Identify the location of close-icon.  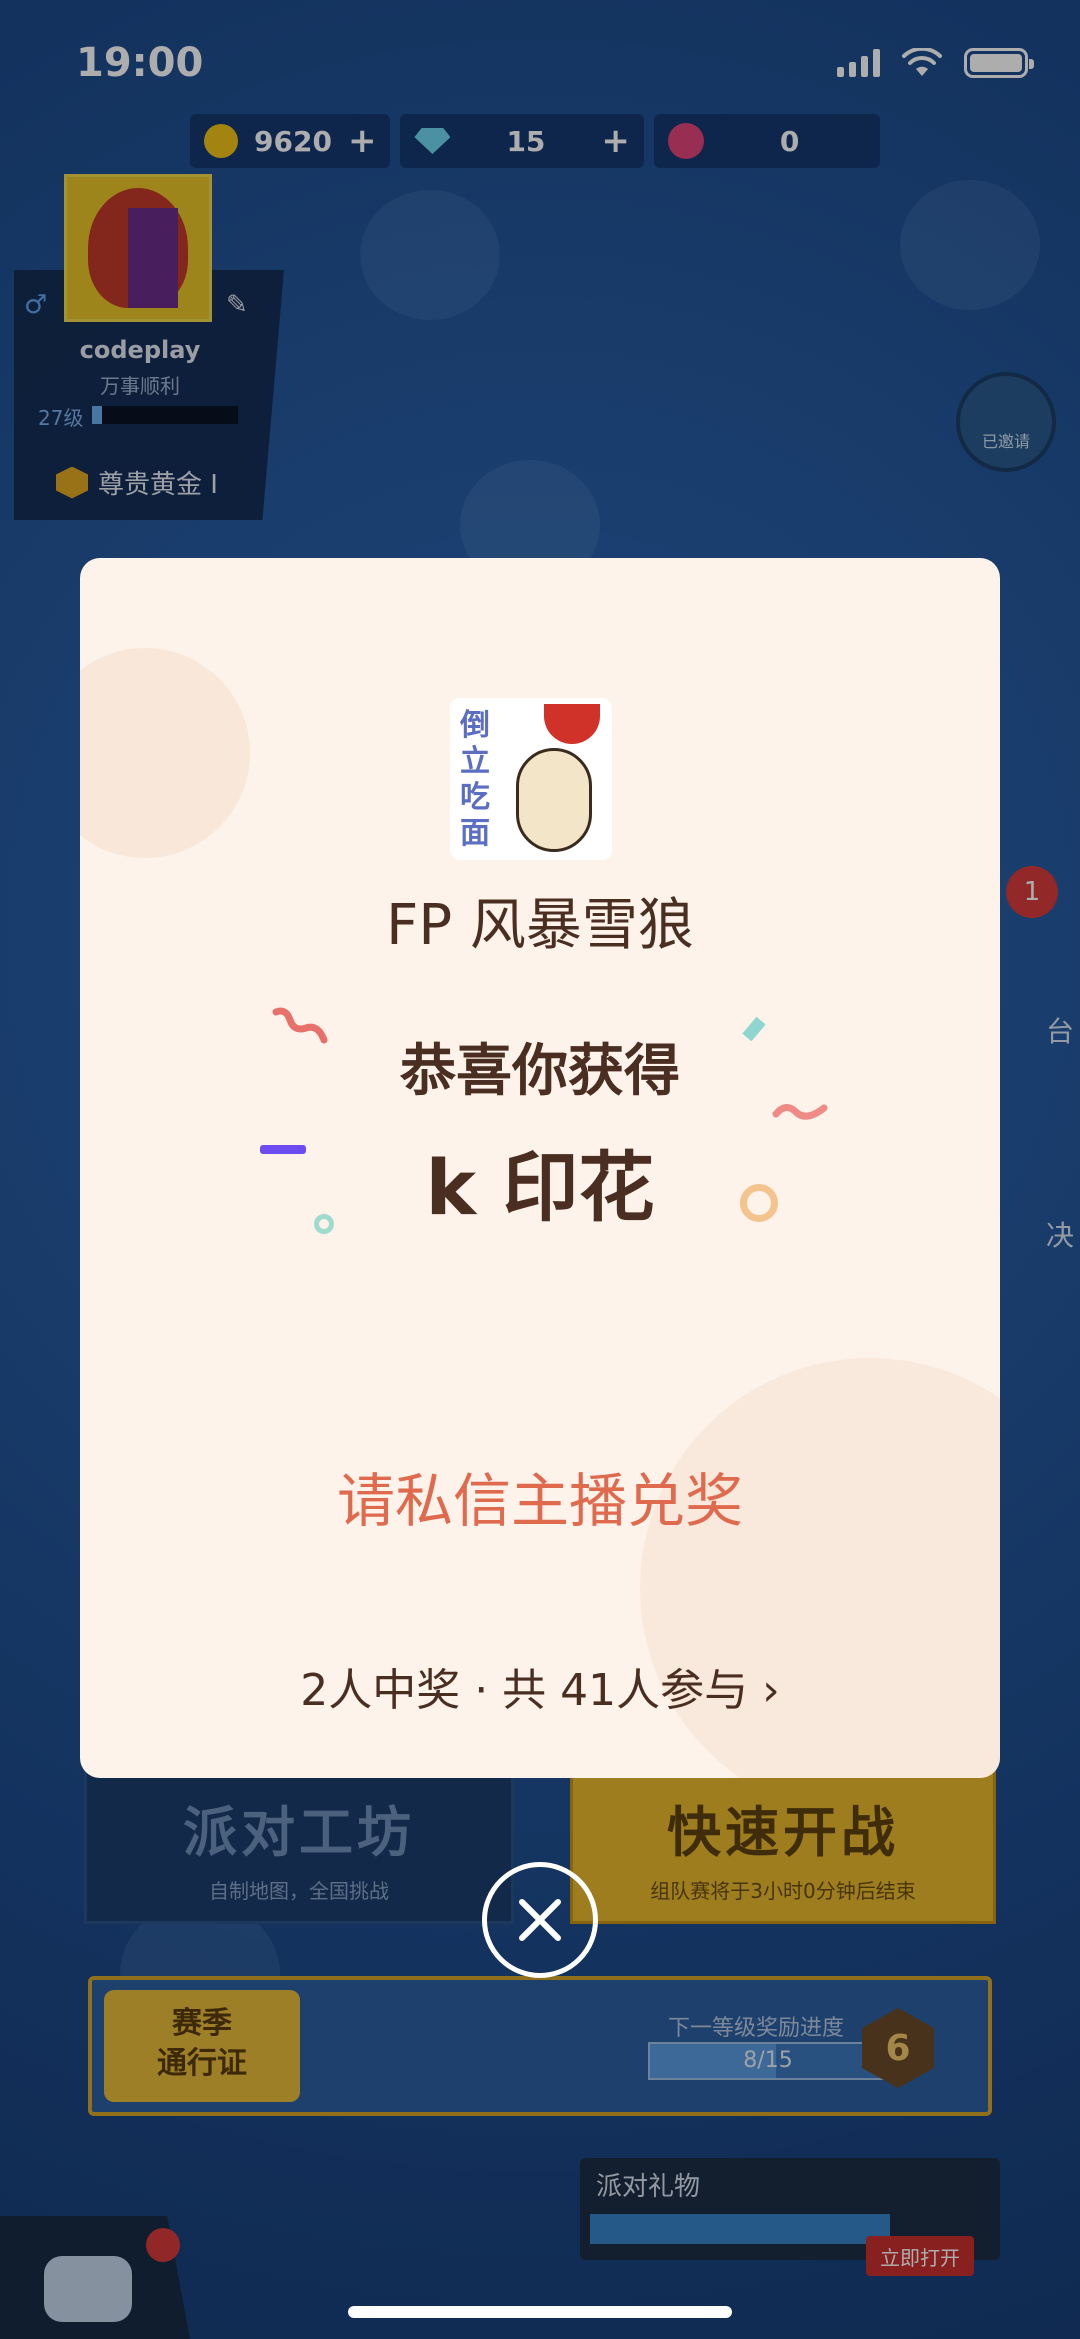
(540, 1920).